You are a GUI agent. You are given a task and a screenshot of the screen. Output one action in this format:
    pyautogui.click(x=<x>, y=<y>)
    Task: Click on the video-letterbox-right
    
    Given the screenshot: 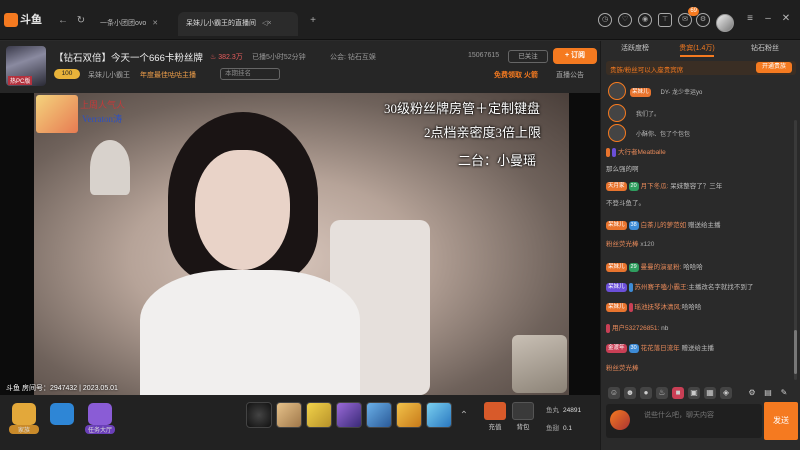 What is the action you would take?
    pyautogui.click(x=584, y=244)
    